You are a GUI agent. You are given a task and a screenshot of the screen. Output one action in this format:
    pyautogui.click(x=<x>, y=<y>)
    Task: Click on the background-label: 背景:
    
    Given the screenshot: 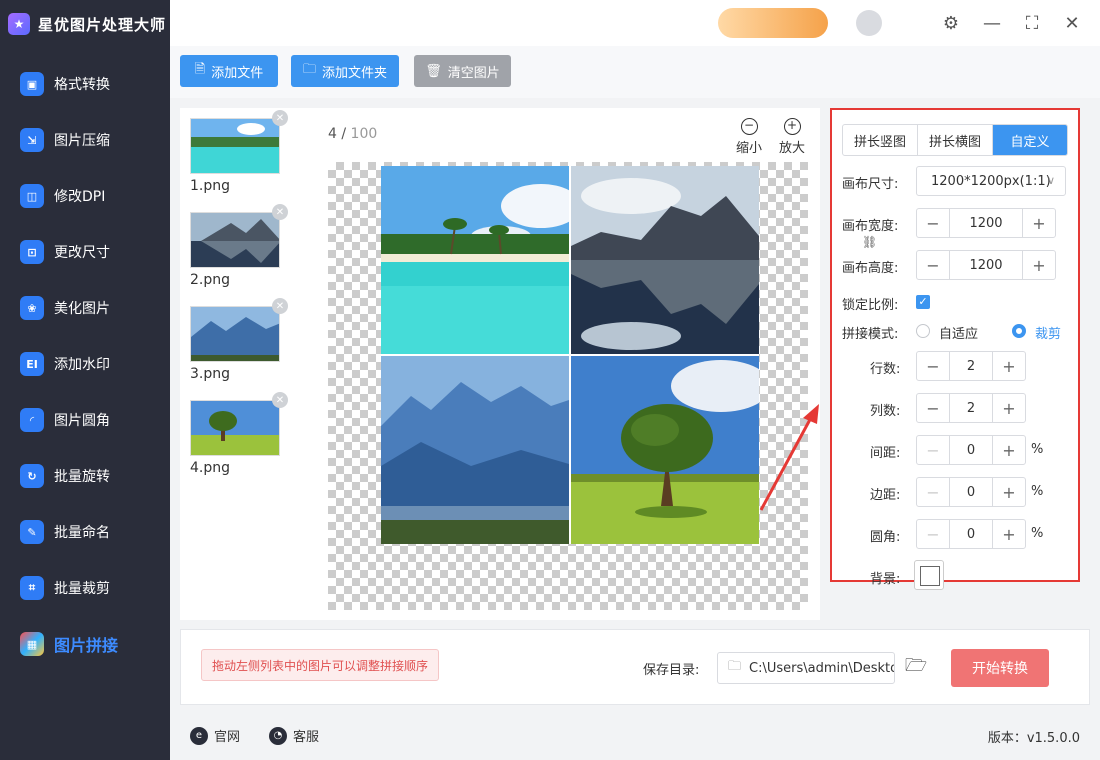 What is the action you would take?
    pyautogui.click(x=885, y=579)
    